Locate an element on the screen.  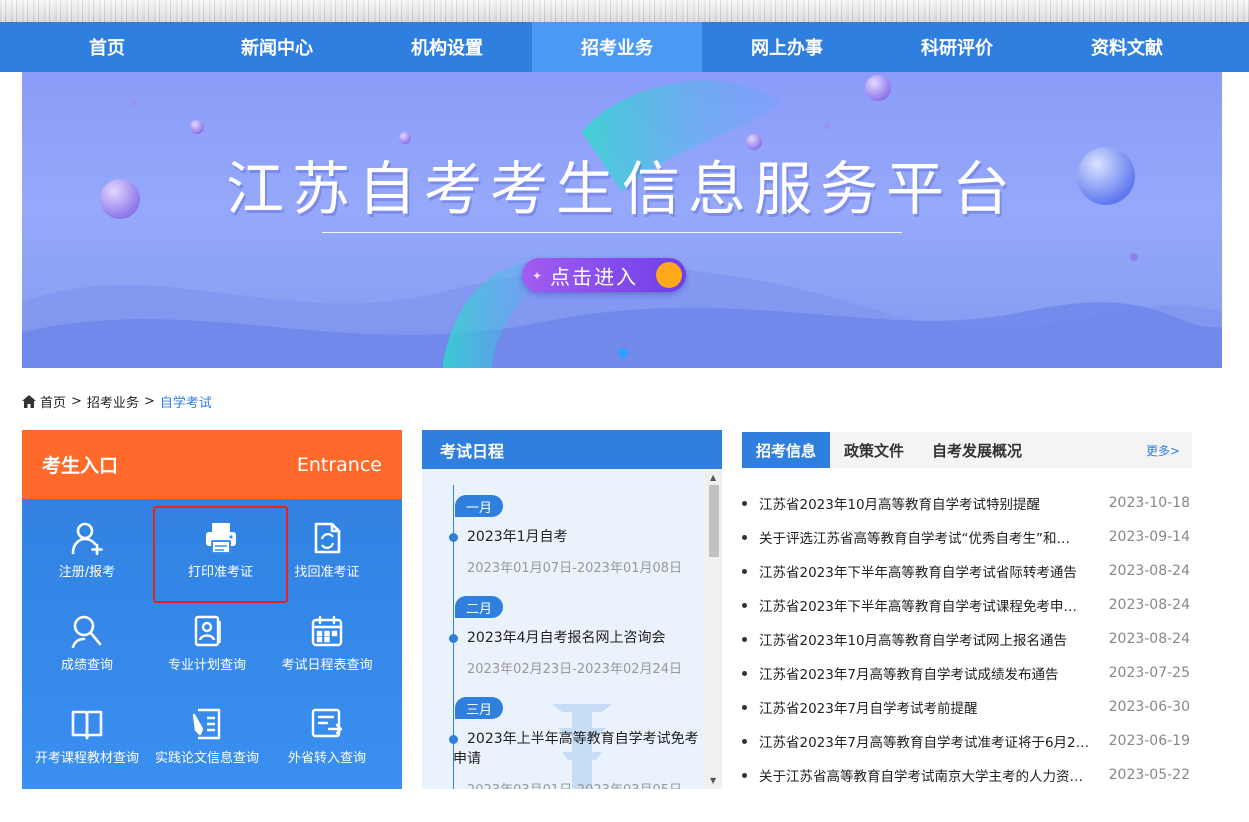
banner-enter-button: ✦ 点击进入 is located at coordinates (604, 275).